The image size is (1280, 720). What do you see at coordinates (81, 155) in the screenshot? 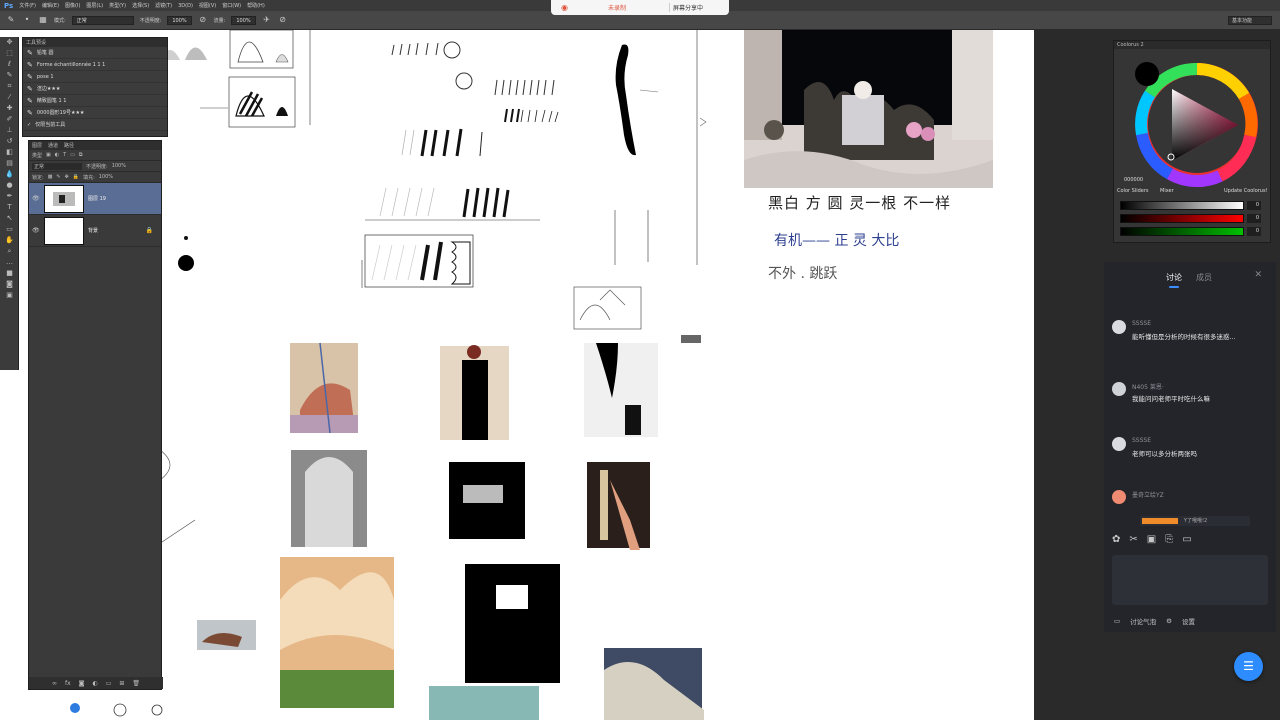
I see `filter-smart-icon: ⧉` at bounding box center [81, 155].